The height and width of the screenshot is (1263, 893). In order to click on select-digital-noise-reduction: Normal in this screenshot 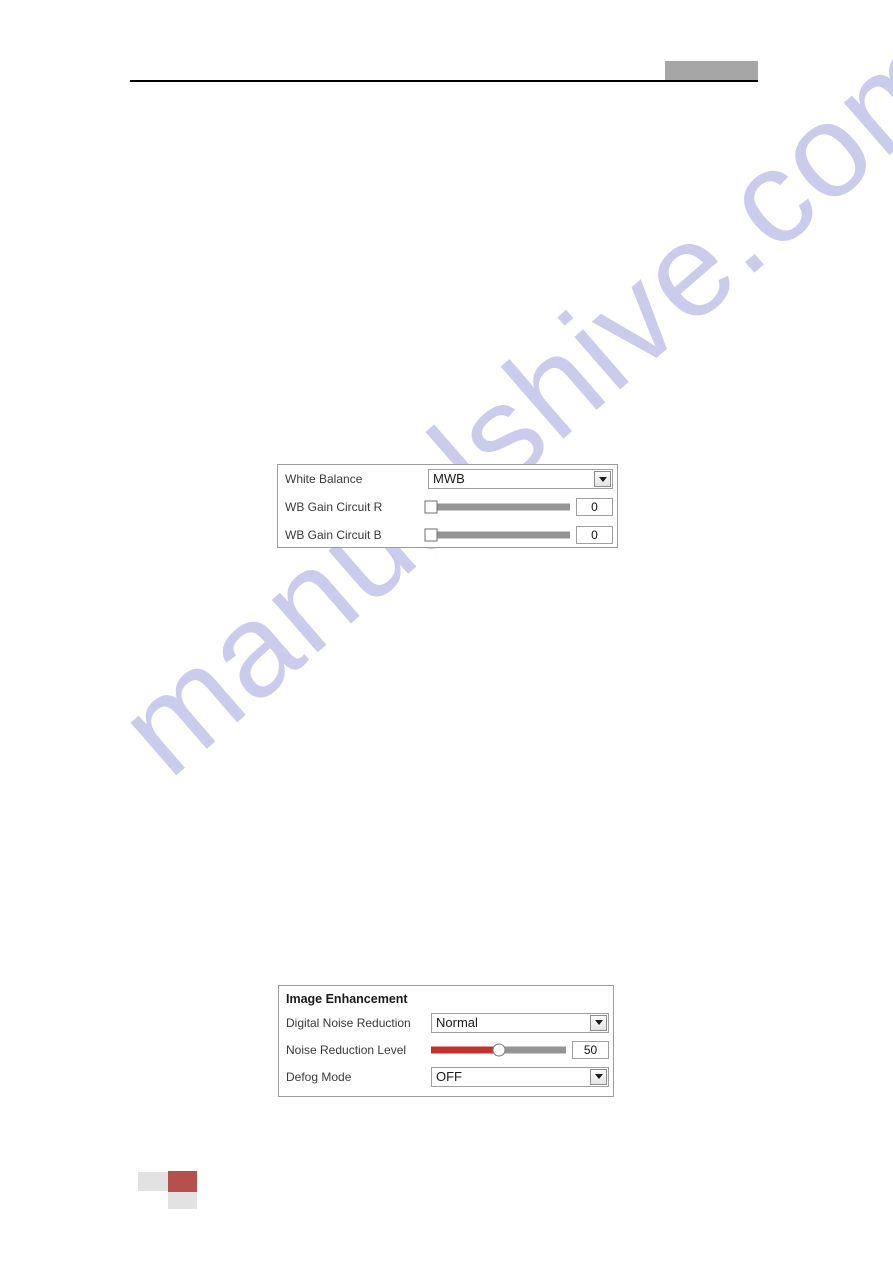, I will do `click(520, 1022)`.